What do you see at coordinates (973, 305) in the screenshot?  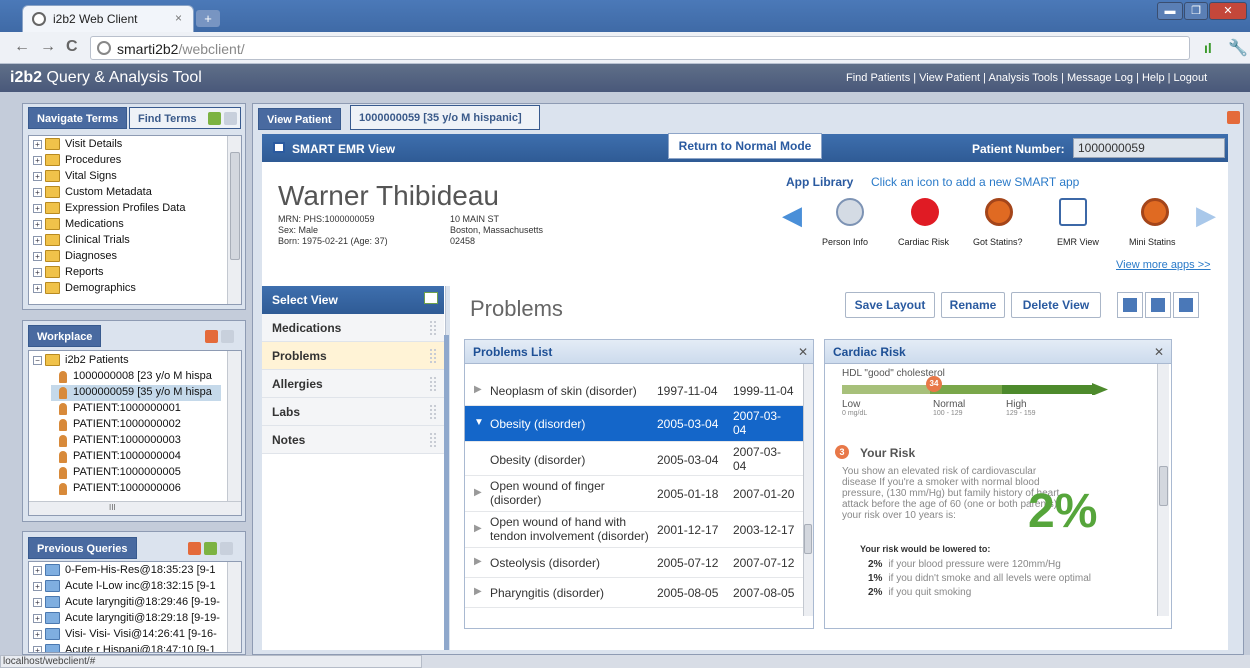 I see `rename-button: Rename` at bounding box center [973, 305].